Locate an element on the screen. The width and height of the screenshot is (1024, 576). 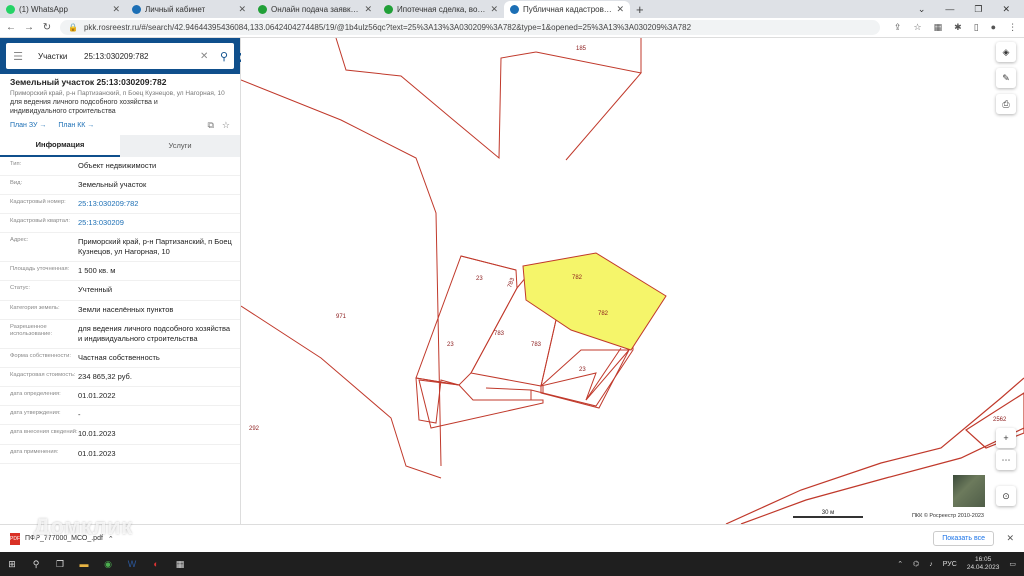
clock: 16:05 24.04.2023 is located at coordinates (983, 564).